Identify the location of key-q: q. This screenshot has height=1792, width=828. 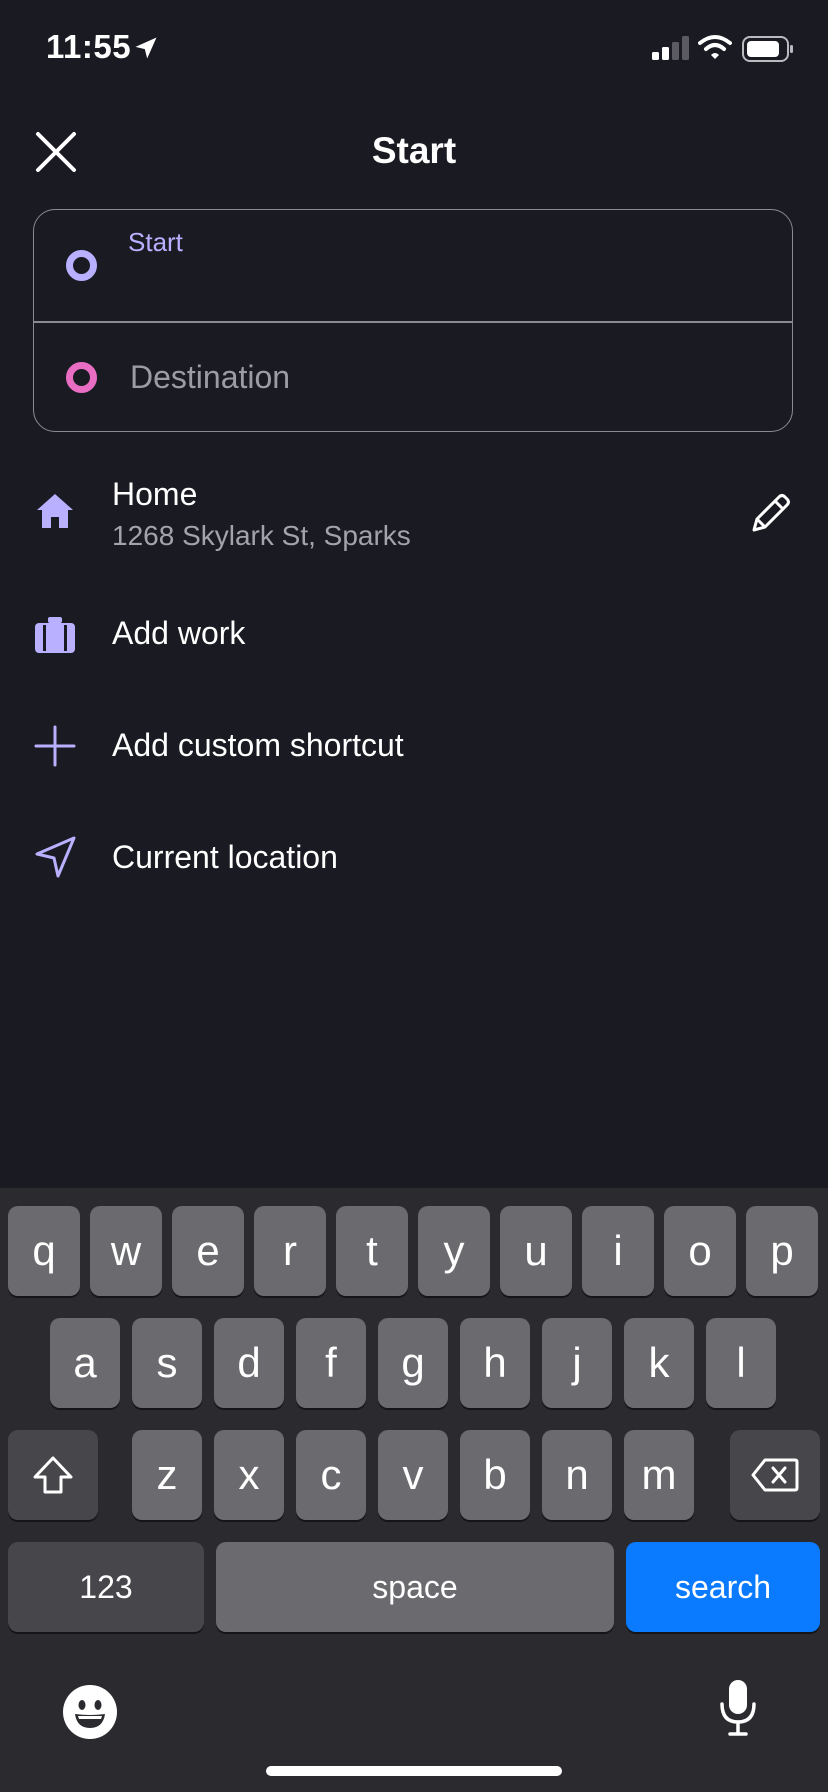
(44, 1251).